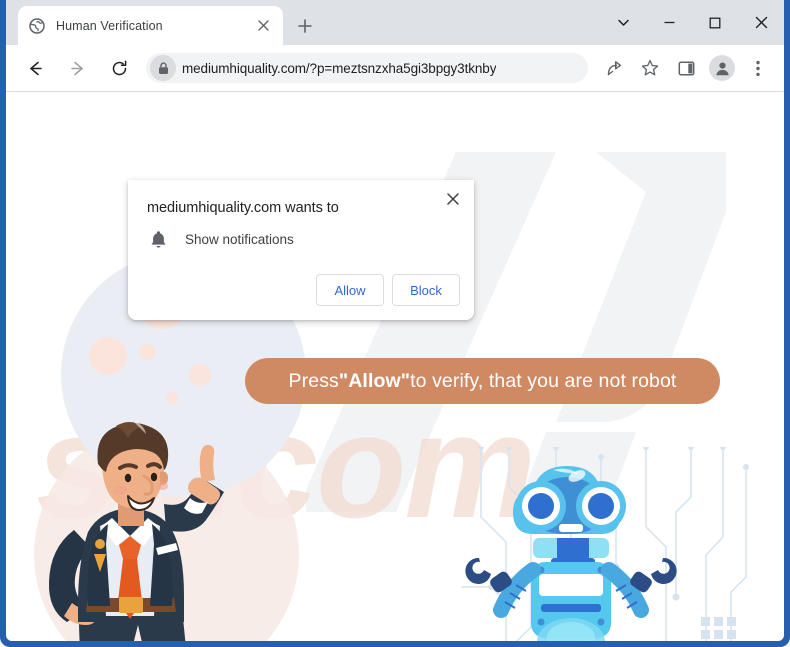 Image resolution: width=790 pixels, height=647 pixels. Describe the element at coordinates (239, 239) in the screenshot. I see `permission-label: Show notifications` at that location.